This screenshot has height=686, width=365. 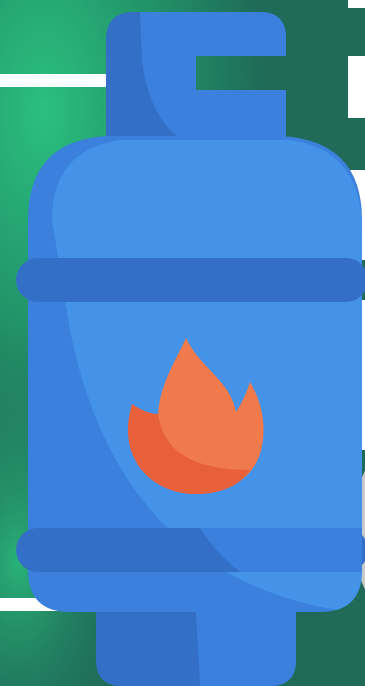 What do you see at coordinates (190, 280) in the screenshot?
I see `cylinder-band-top` at bounding box center [190, 280].